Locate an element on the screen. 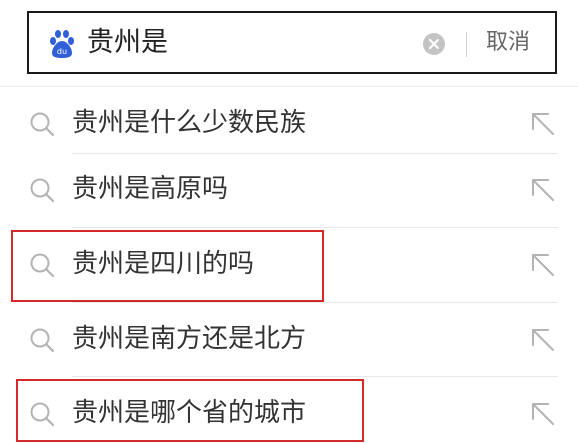 This screenshot has height=445, width=578. clear-button is located at coordinates (434, 44).